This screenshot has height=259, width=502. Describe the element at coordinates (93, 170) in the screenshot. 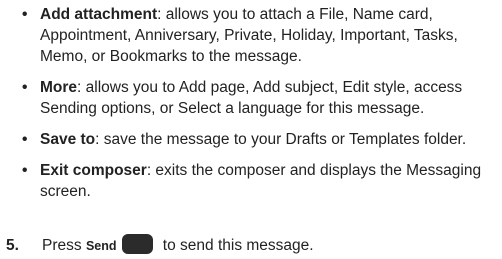

I see `option-term: Exit composer` at that location.